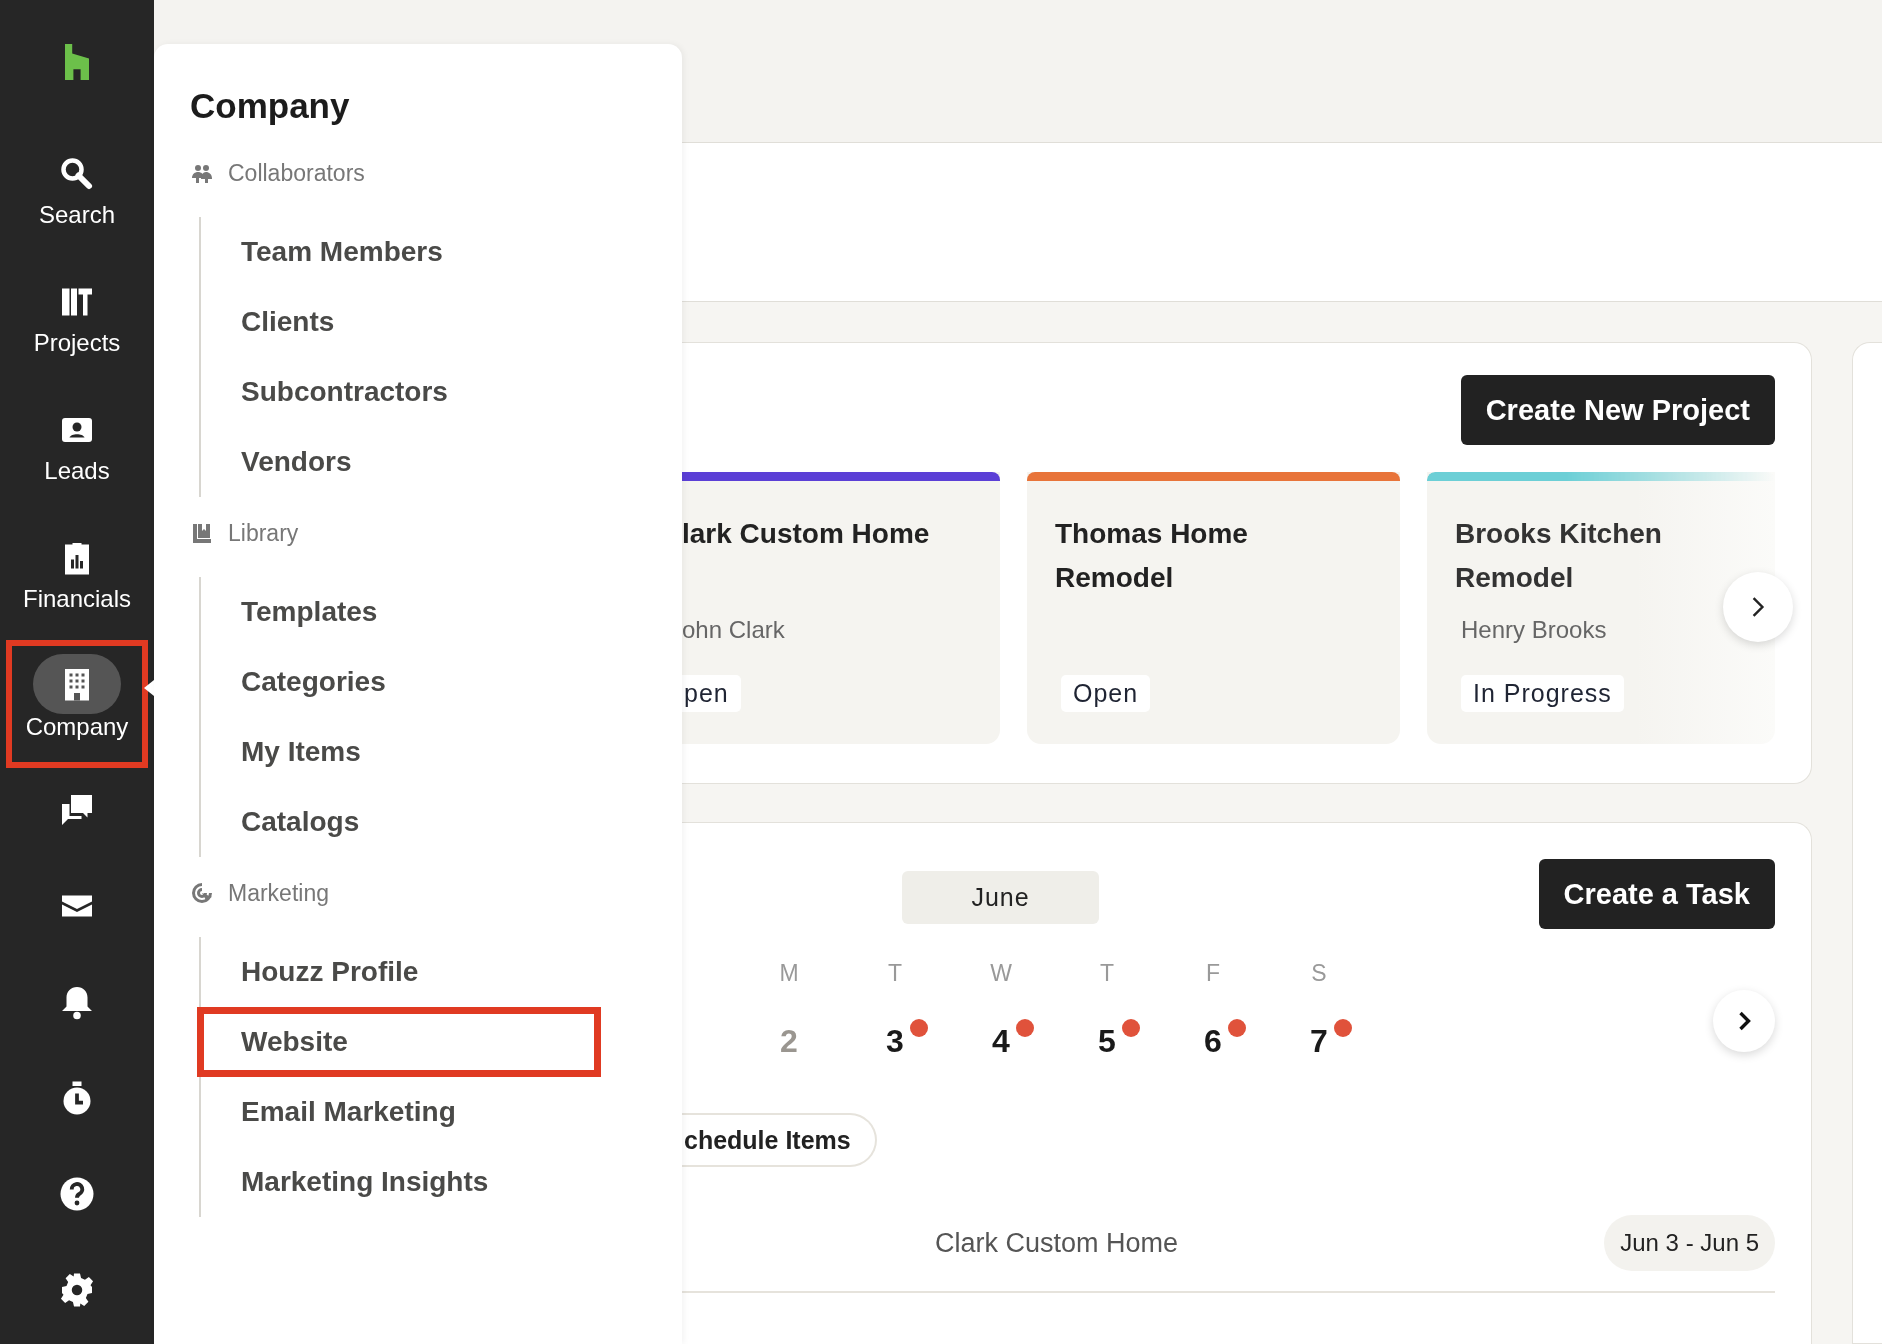  Describe the element at coordinates (399, 752) in the screenshot. I see `menu-item: My Items` at that location.